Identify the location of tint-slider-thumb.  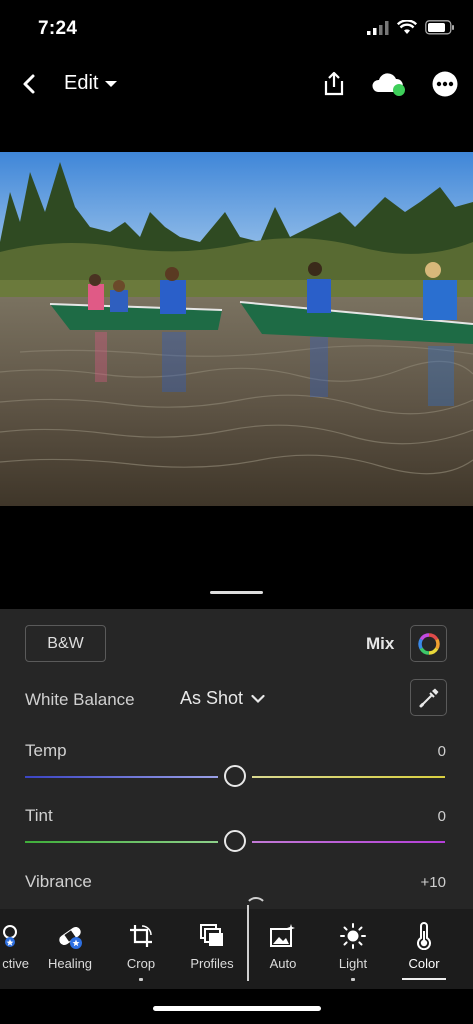
(235, 841).